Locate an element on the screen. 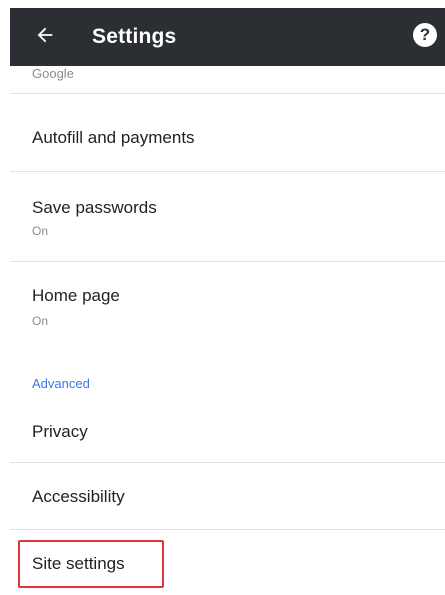  back-button is located at coordinates (45, 37).